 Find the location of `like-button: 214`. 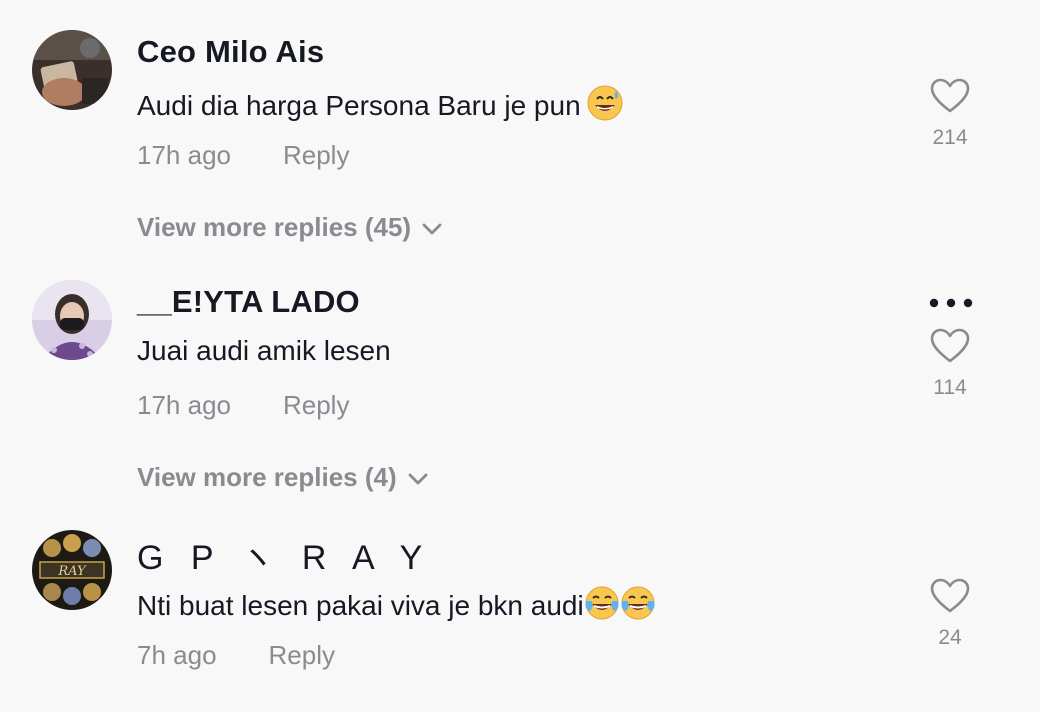

like-button: 214 is located at coordinates (950, 114).